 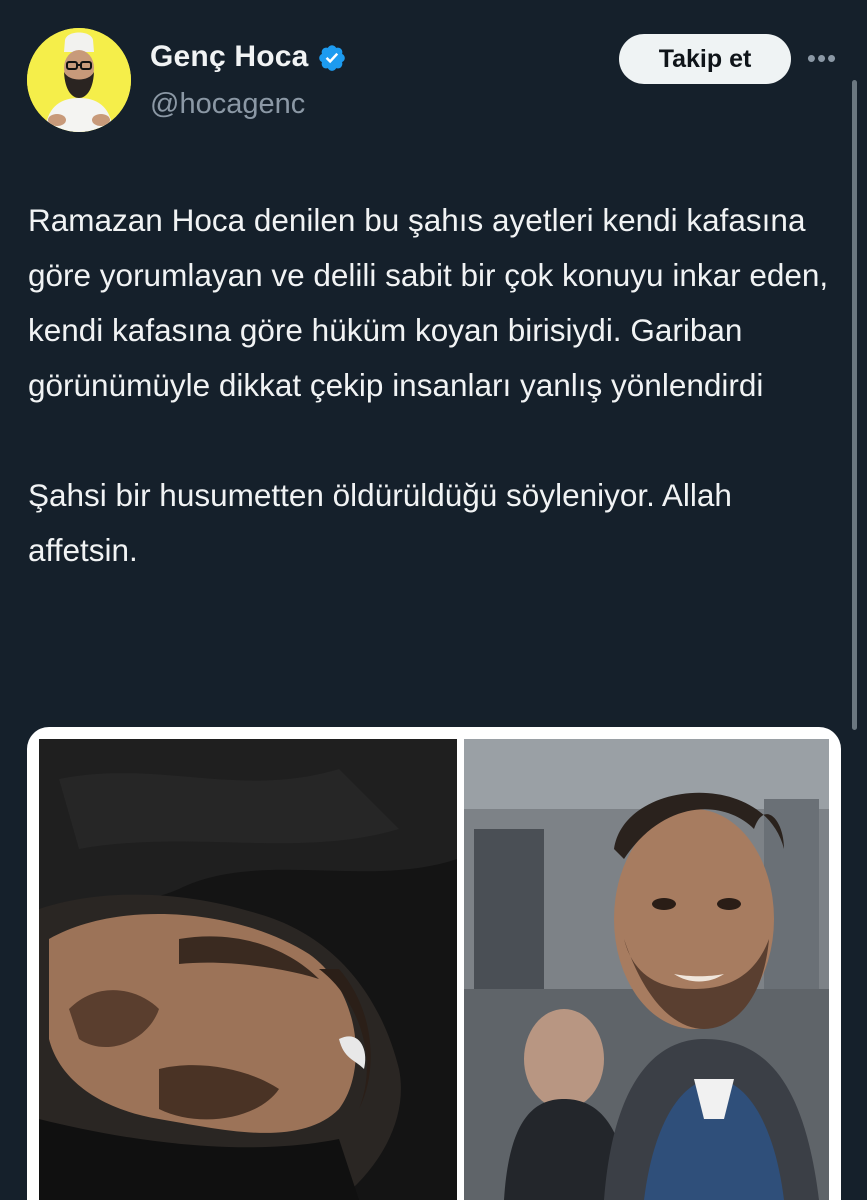 What do you see at coordinates (332, 58) in the screenshot?
I see `verified-badge-icon` at bounding box center [332, 58].